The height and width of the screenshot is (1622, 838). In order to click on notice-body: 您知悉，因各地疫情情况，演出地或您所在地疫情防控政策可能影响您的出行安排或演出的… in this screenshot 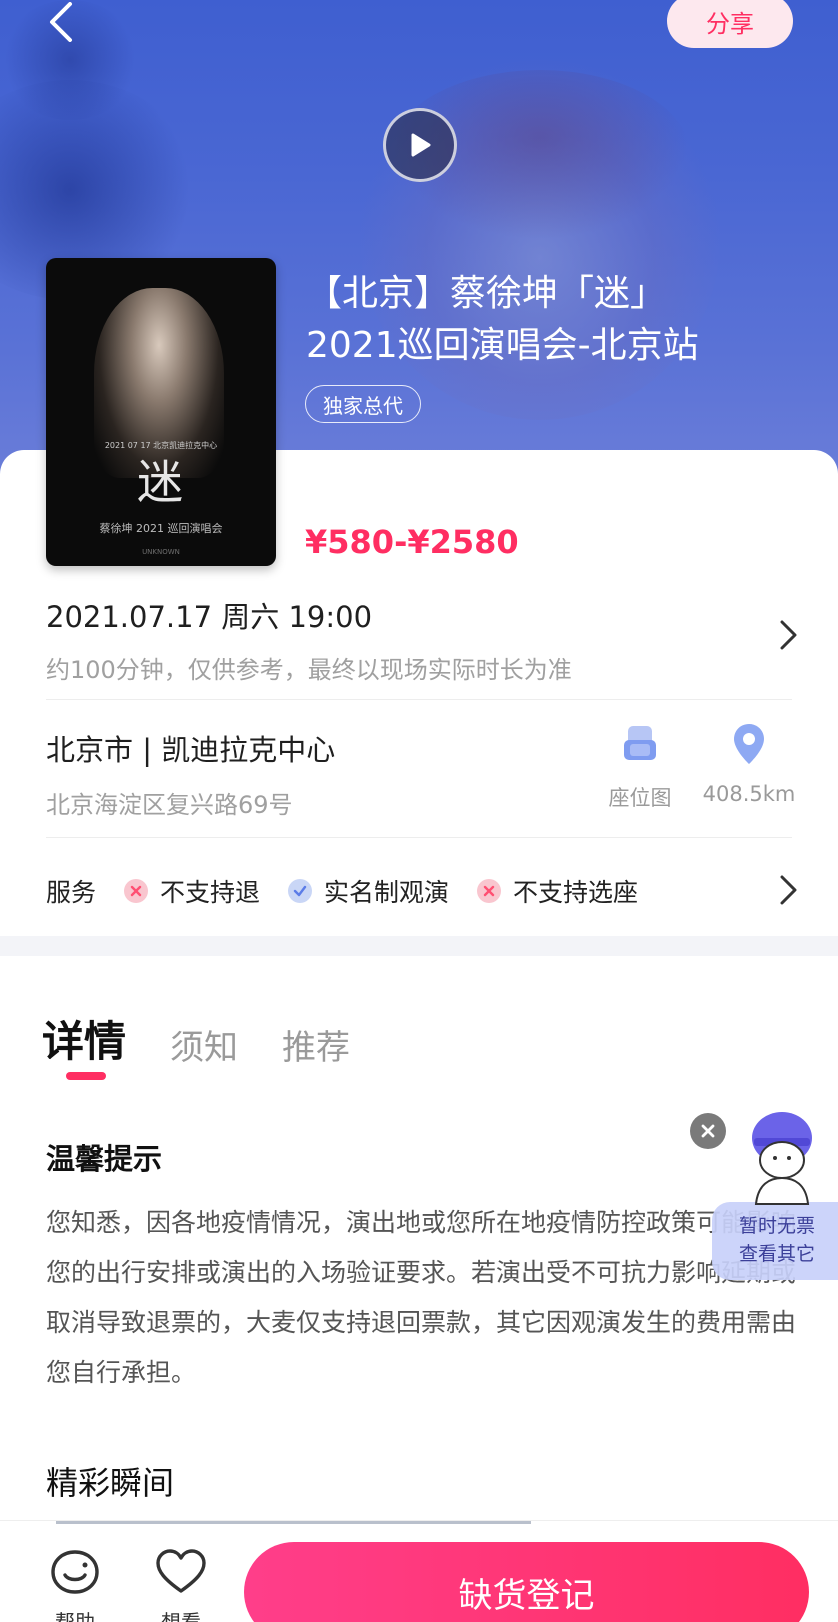, I will do `click(421, 1297)`.